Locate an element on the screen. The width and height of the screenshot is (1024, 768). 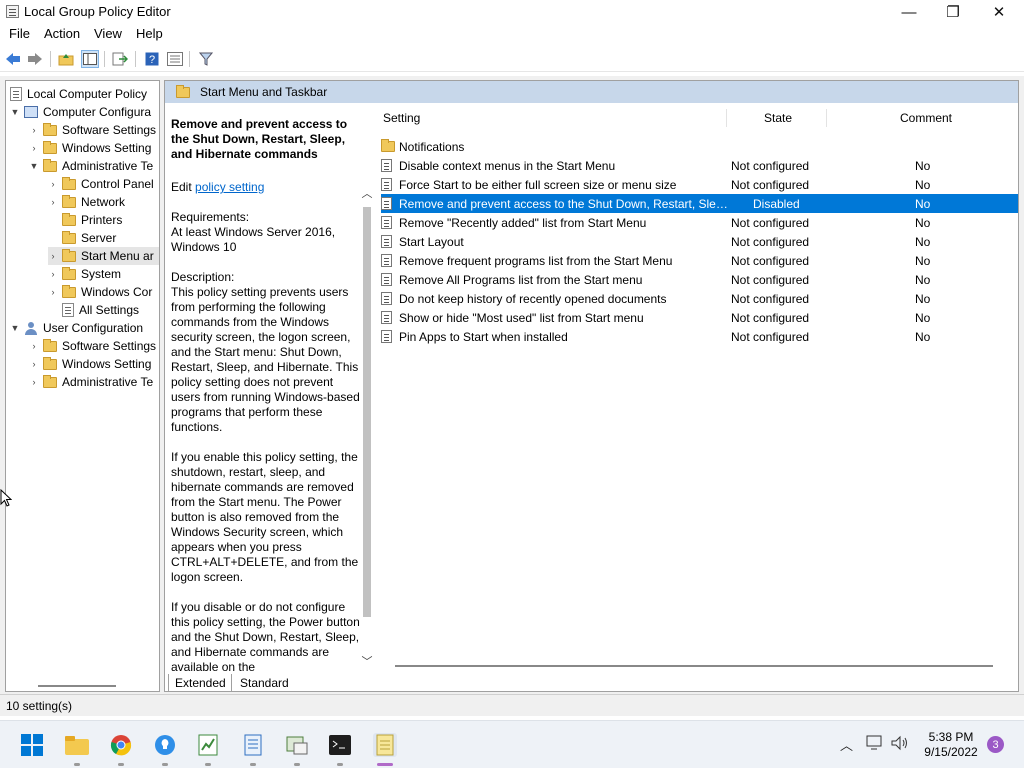
export-list-icon is located at coordinates (120, 59).